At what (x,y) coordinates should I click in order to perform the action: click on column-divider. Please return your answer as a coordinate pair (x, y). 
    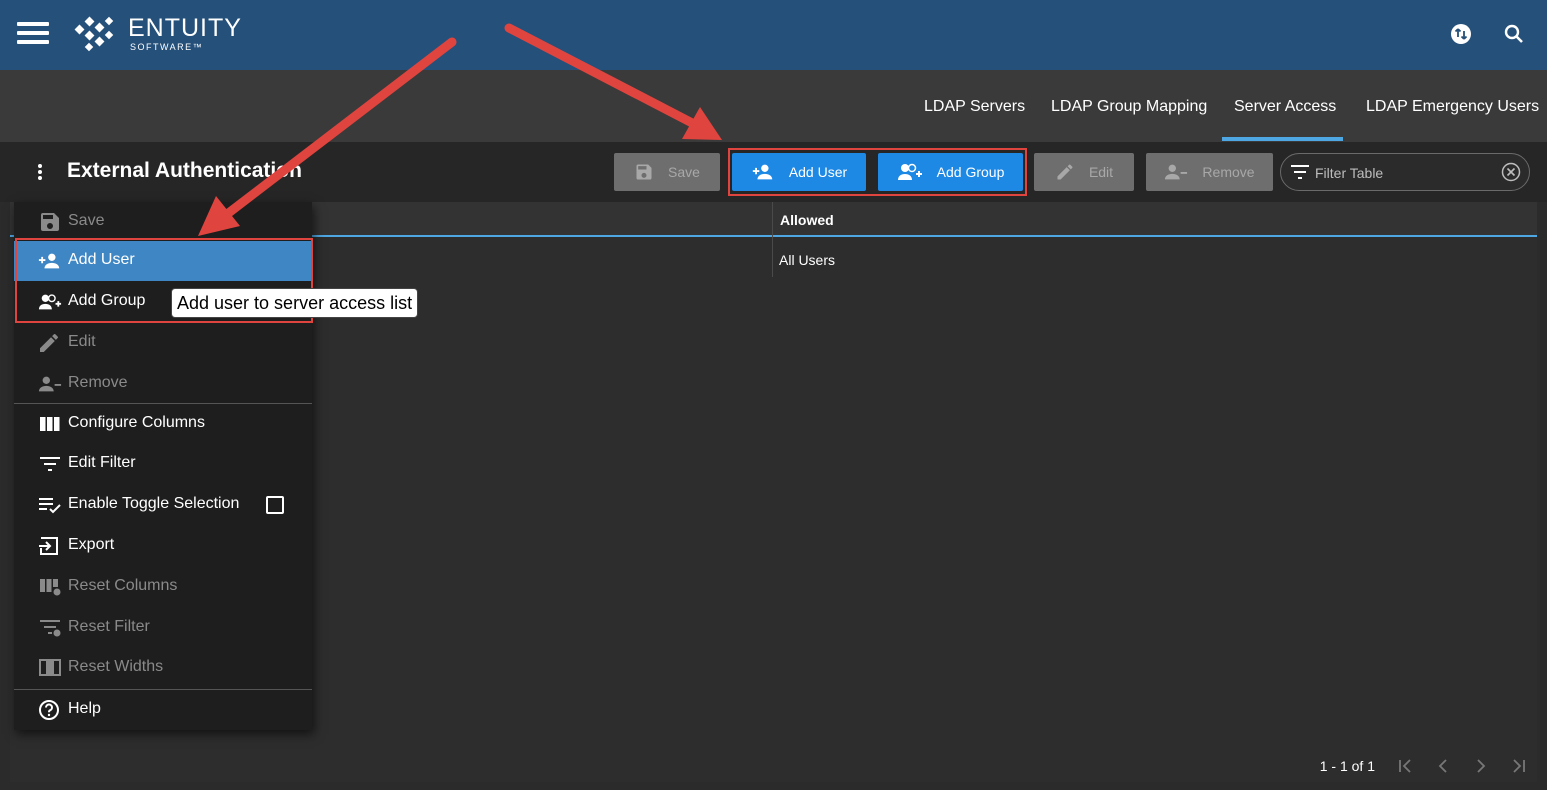
    Looking at the image, I should click on (772, 239).